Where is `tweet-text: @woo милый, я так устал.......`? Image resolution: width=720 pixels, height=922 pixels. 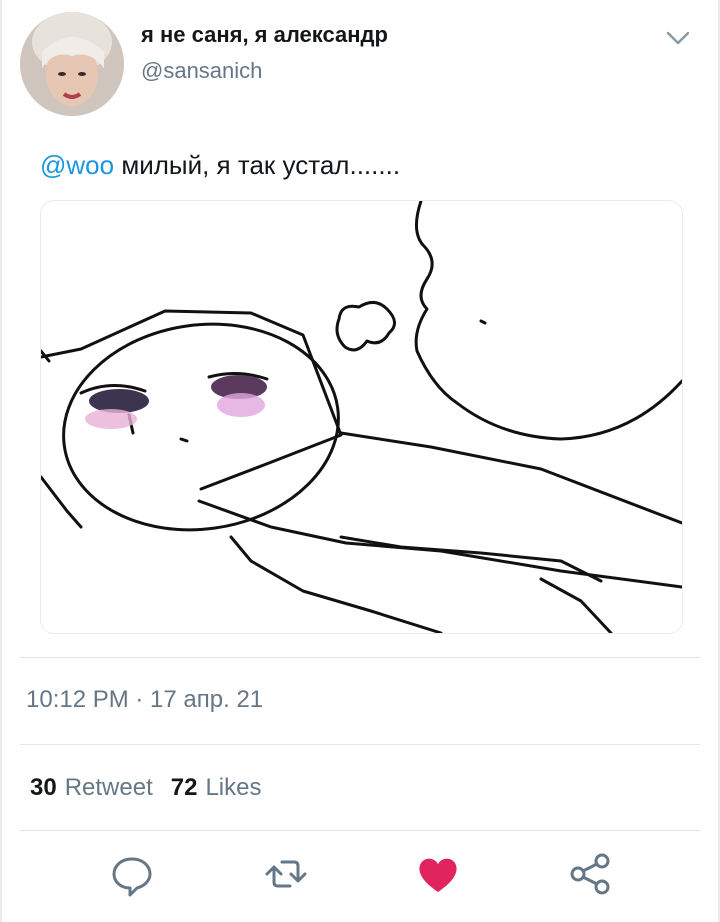 tweet-text: @woo милый, я так устал....... is located at coordinates (220, 165).